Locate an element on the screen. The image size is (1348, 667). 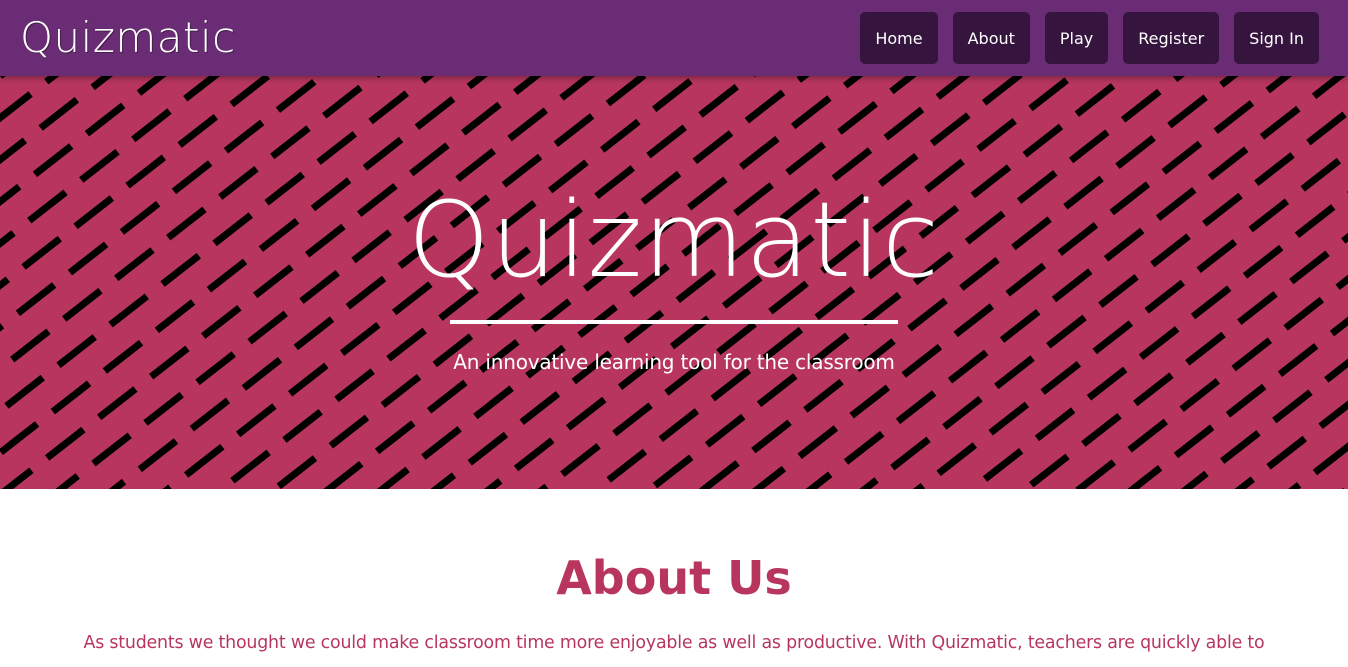
nav-register-button: Register is located at coordinates (1171, 38).